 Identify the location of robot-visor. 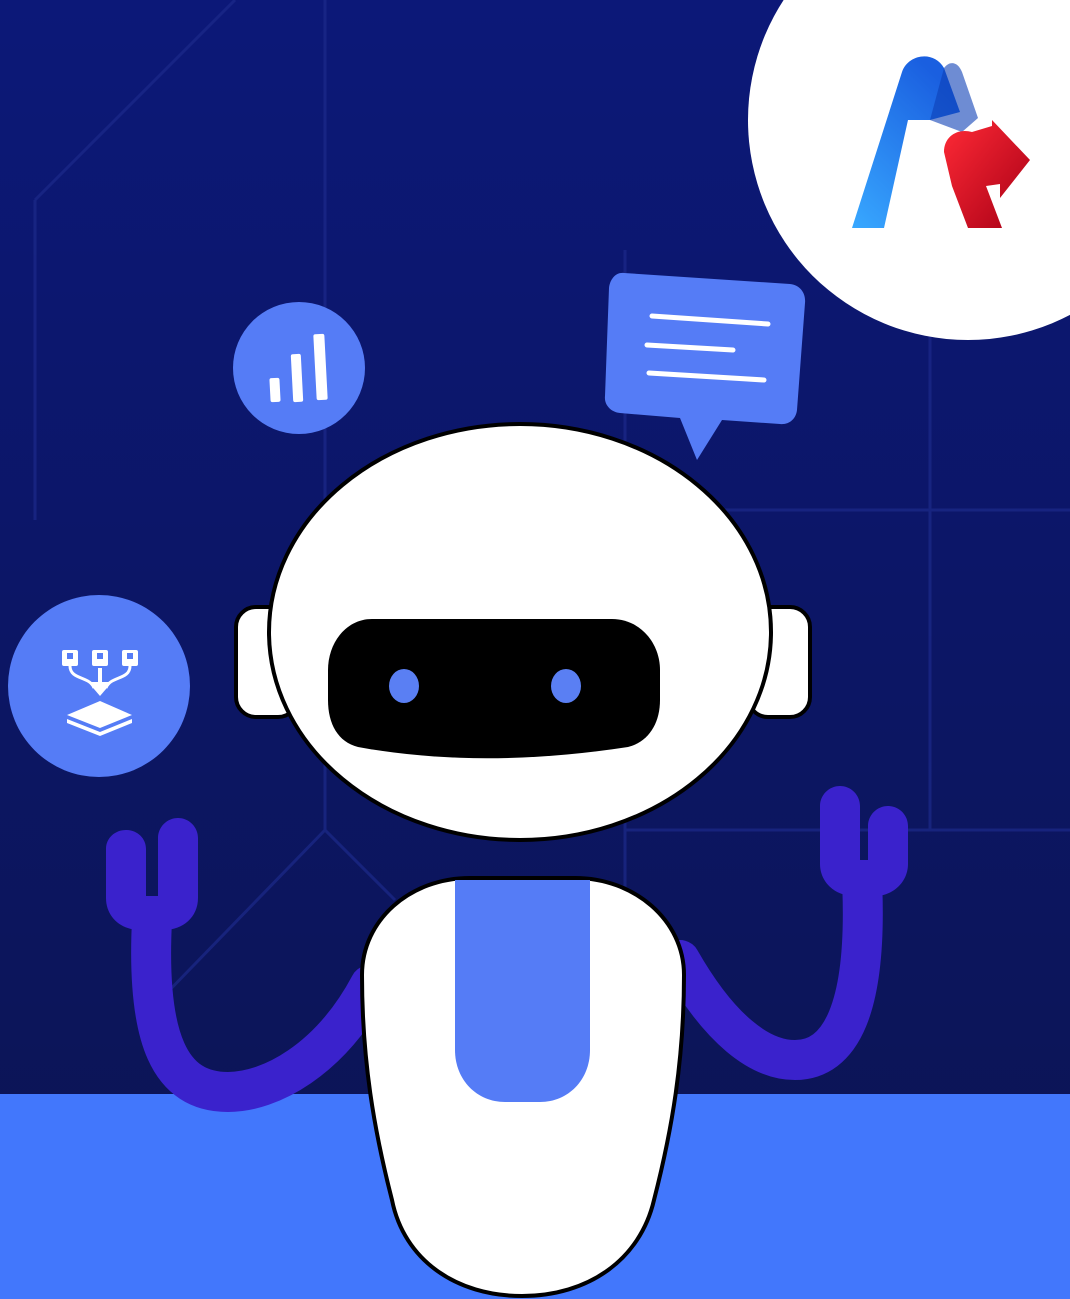
(494, 689).